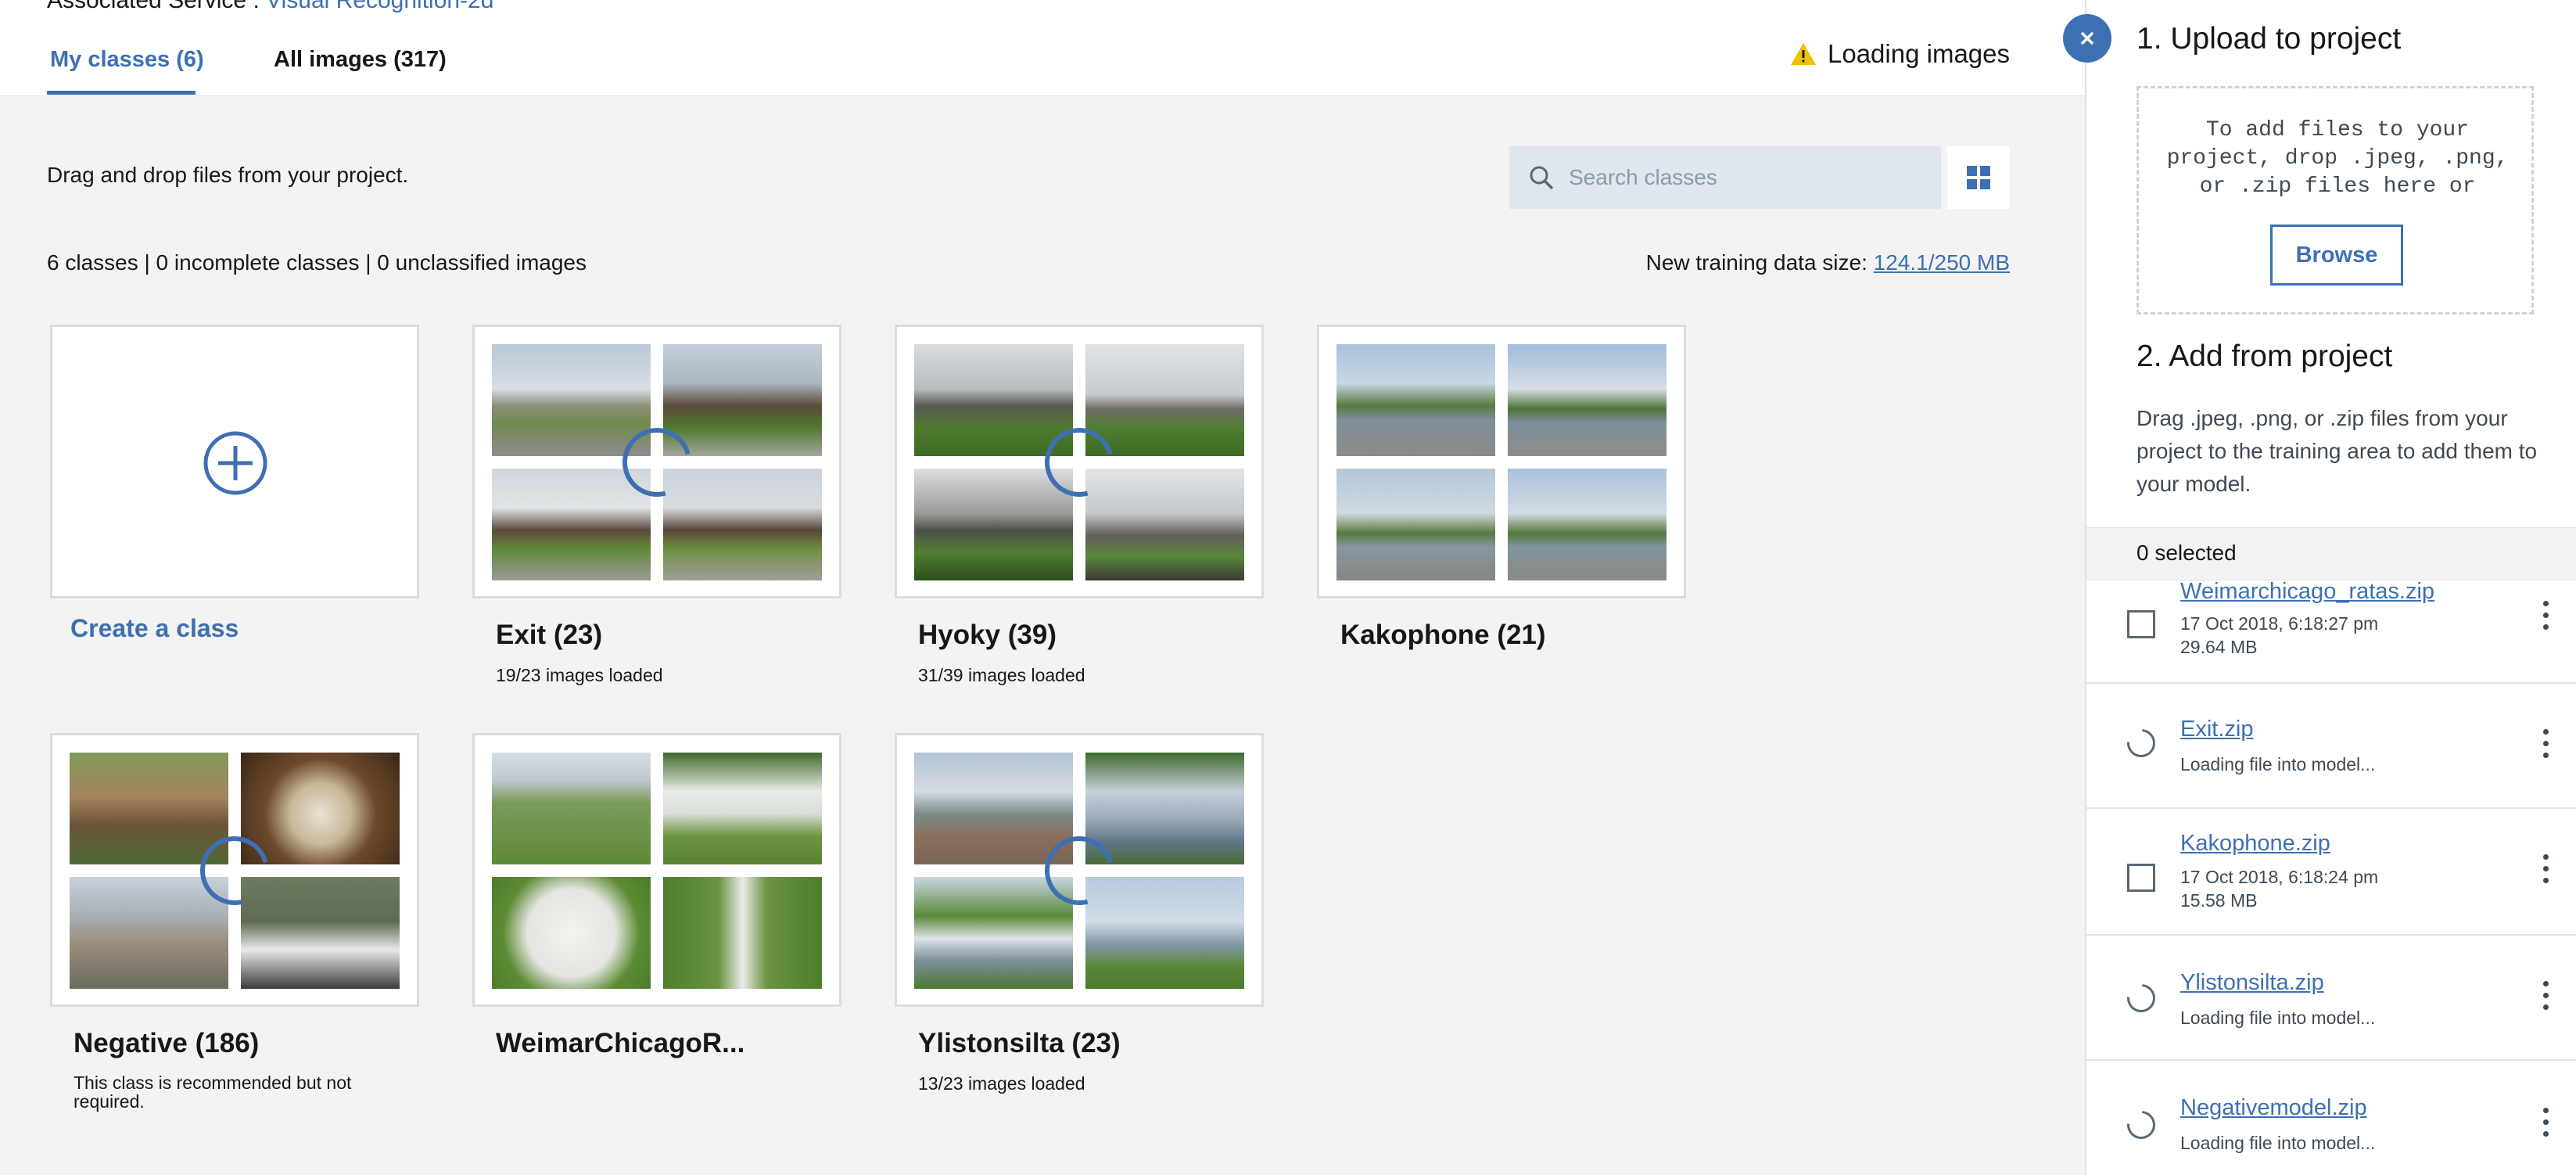 The height and width of the screenshot is (1175, 2576). Describe the element at coordinates (379, 6) in the screenshot. I see `associated-service-link: Visual Recognition-2d` at that location.